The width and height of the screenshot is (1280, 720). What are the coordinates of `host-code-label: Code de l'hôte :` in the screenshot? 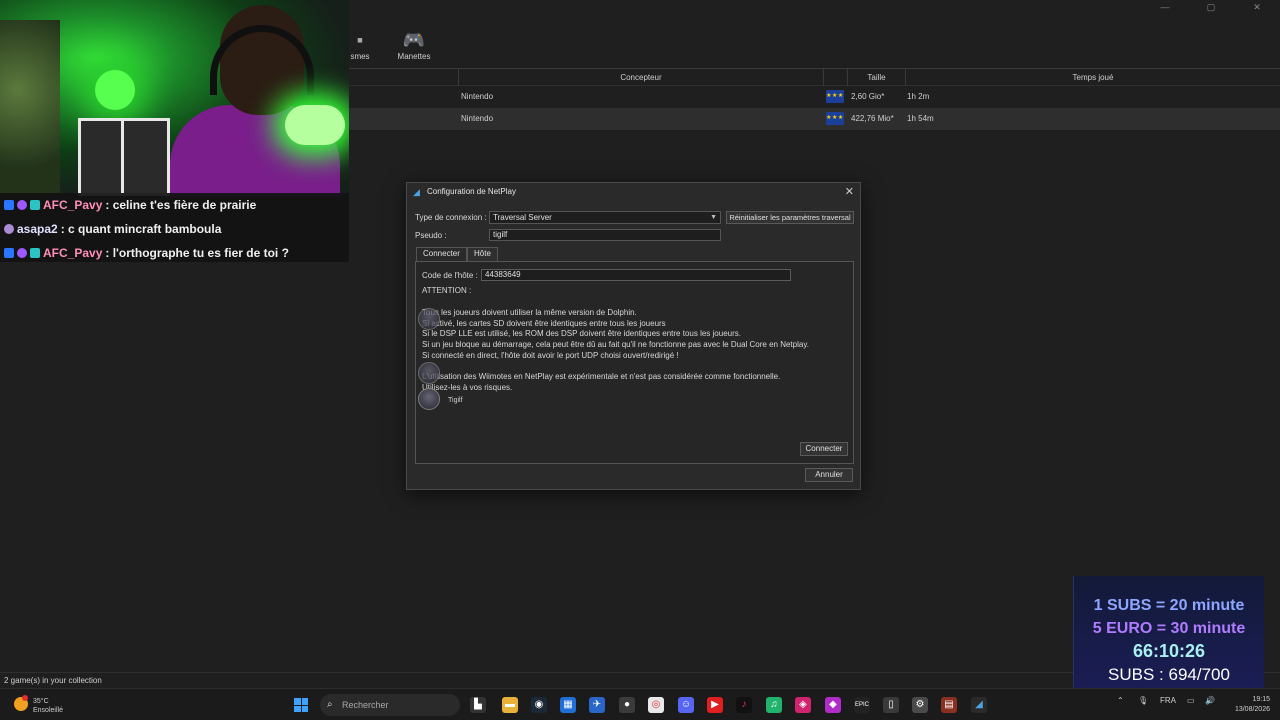 It's located at (450, 275).